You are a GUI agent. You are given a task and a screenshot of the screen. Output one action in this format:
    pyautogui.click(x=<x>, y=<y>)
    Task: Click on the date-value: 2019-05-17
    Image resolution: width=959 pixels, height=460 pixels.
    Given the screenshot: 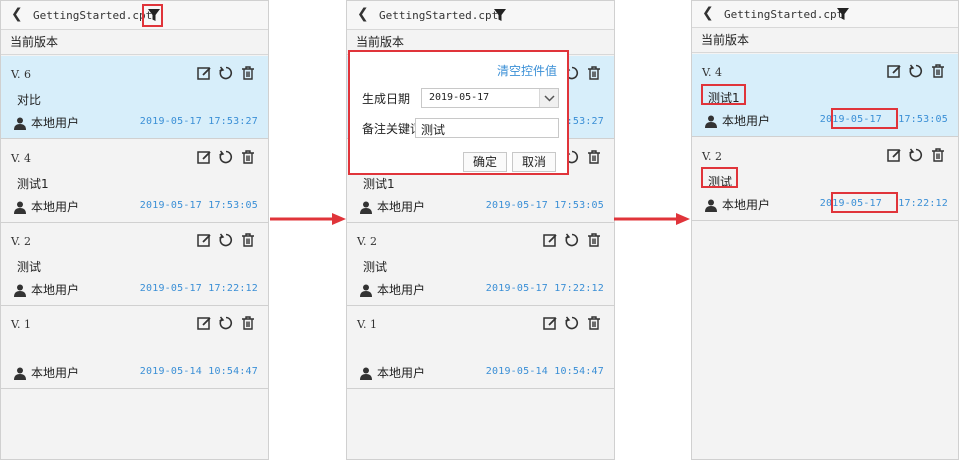 What is the action you would take?
    pyautogui.click(x=459, y=97)
    